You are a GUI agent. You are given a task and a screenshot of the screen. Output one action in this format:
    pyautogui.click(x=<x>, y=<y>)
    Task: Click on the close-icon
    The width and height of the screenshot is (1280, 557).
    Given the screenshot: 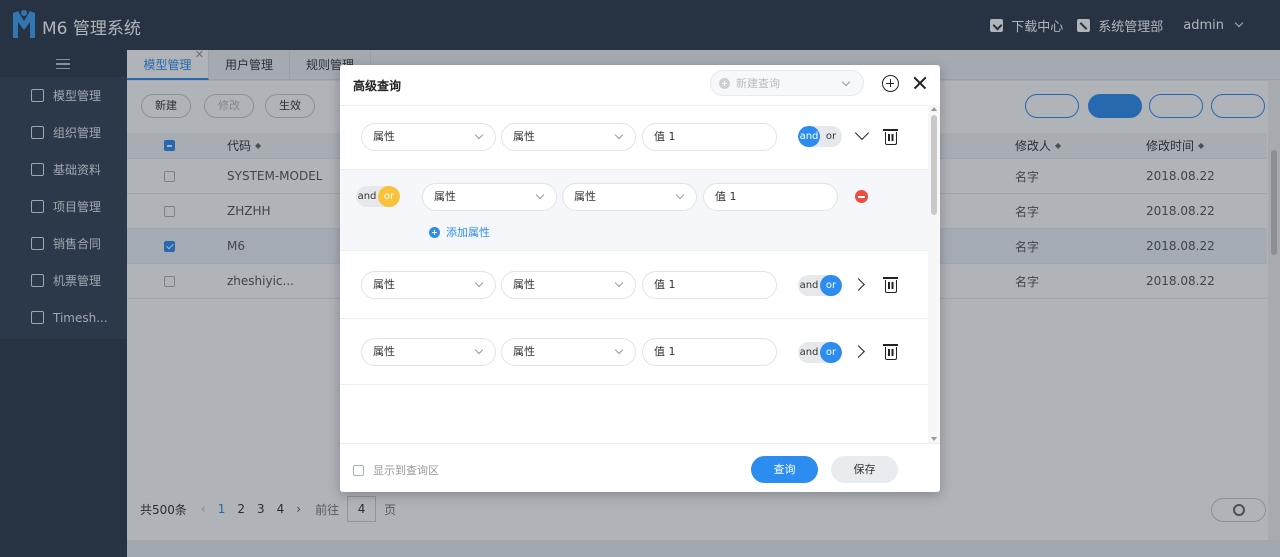 What is the action you would take?
    pyautogui.click(x=920, y=83)
    